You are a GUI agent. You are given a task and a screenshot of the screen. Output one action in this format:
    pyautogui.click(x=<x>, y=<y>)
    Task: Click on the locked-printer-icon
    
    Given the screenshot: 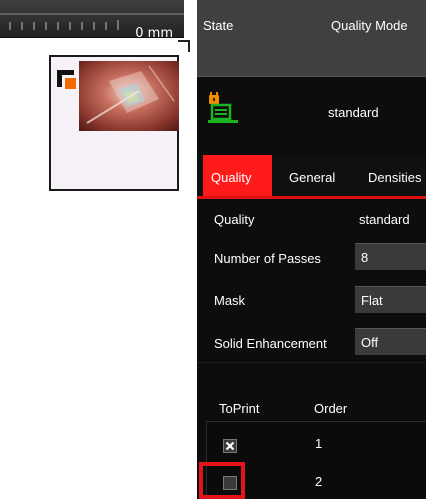 What is the action you would take?
    pyautogui.click(x=223, y=107)
    